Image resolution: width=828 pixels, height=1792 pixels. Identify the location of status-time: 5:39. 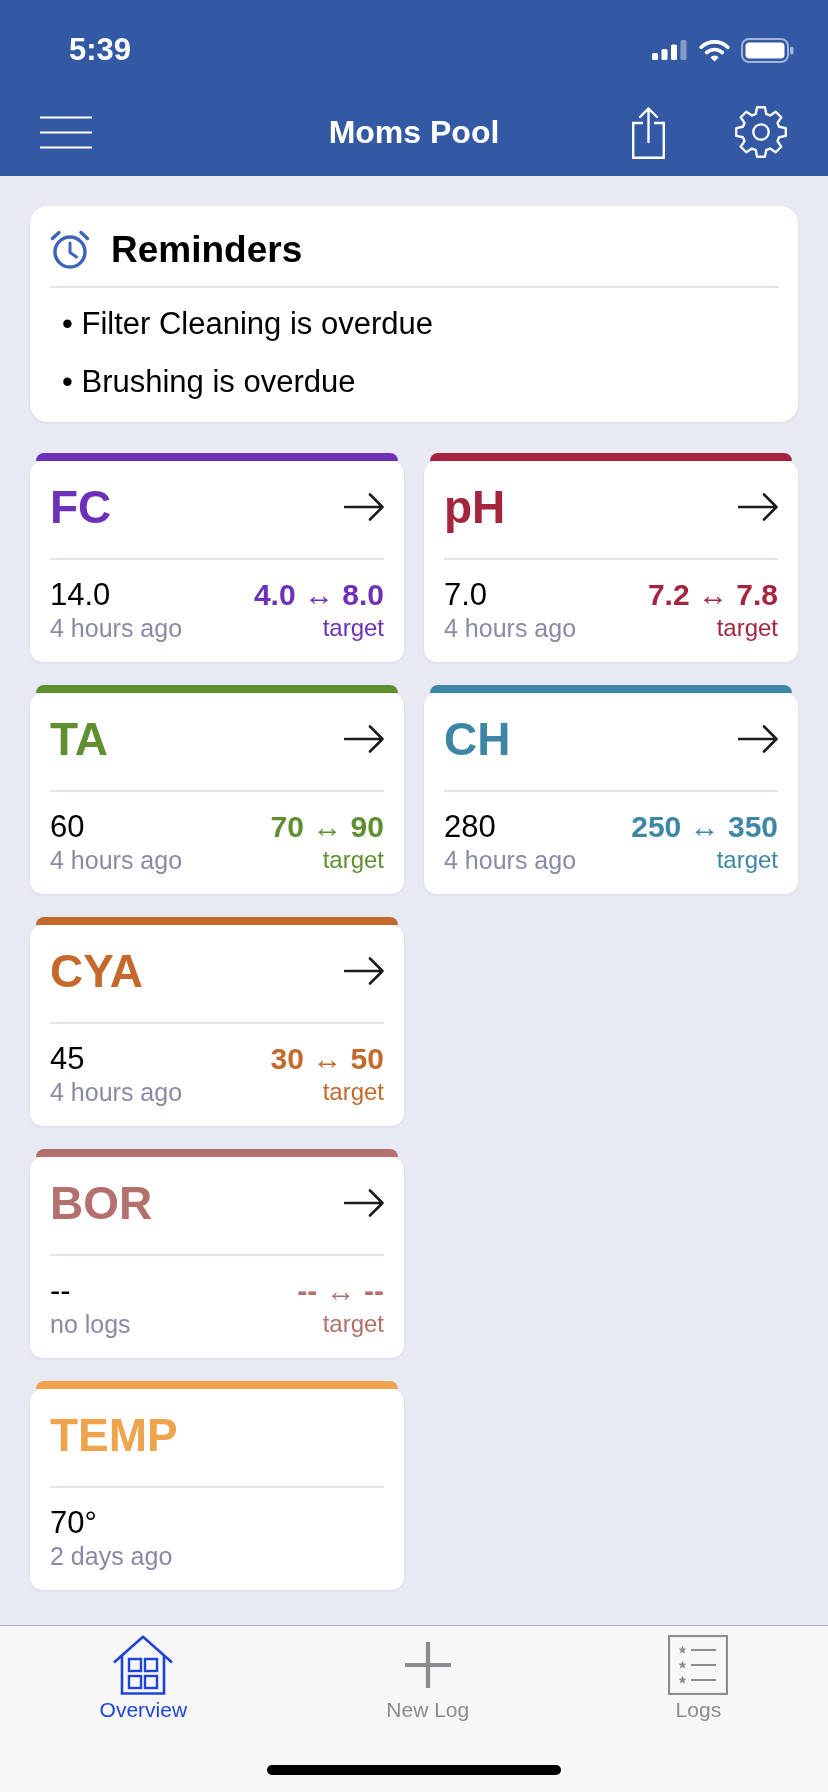
(100, 50).